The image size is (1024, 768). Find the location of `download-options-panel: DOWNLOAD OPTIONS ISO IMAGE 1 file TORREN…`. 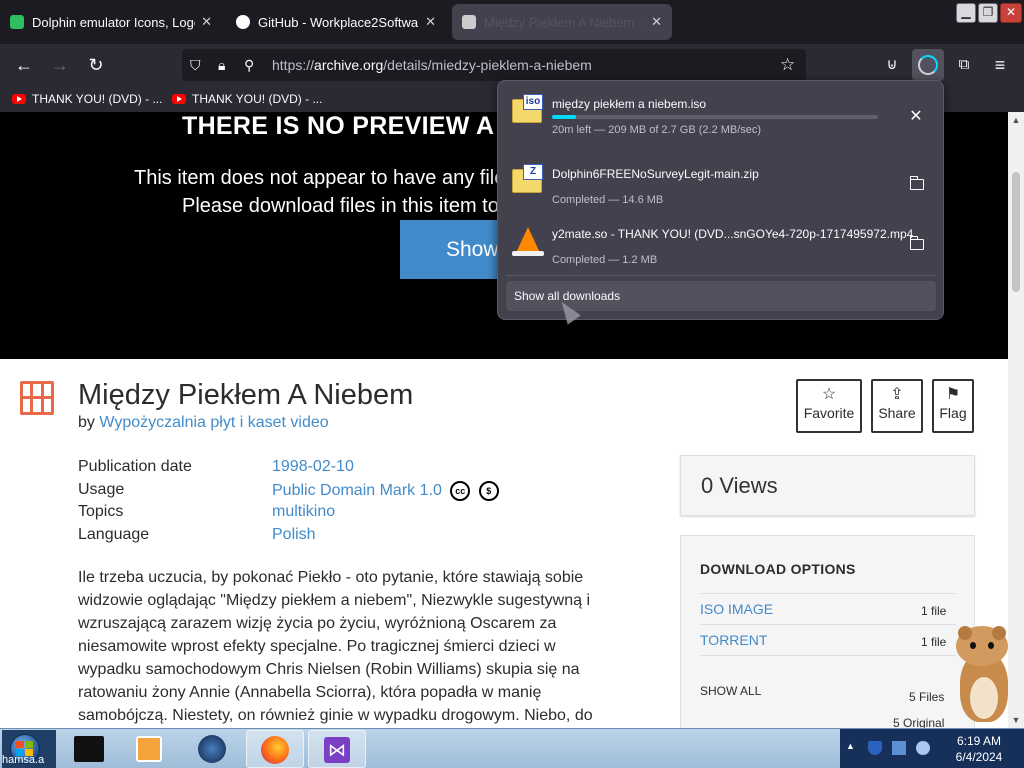

download-options-panel: DOWNLOAD OPTIONS ISO IMAGE 1 file TORREN… is located at coordinates (827, 631).